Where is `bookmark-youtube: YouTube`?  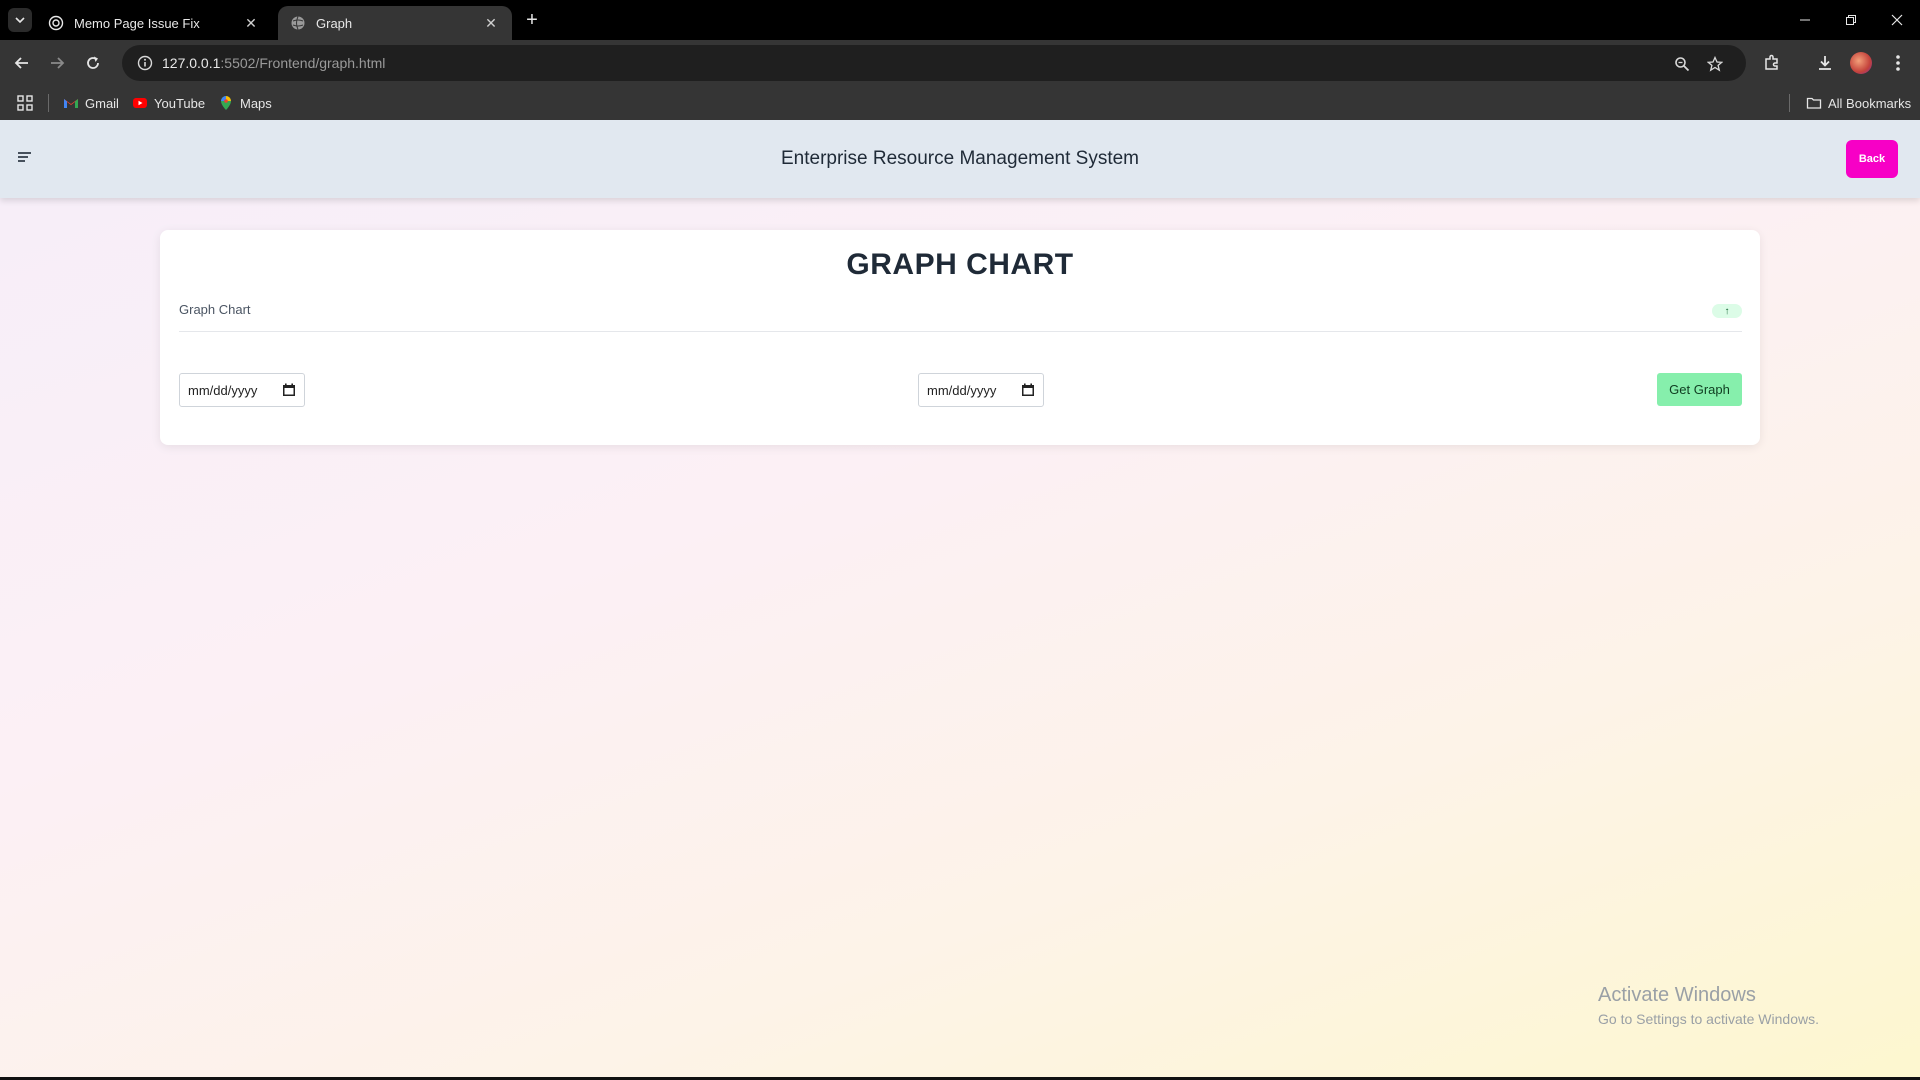 bookmark-youtube: YouTube is located at coordinates (168, 103).